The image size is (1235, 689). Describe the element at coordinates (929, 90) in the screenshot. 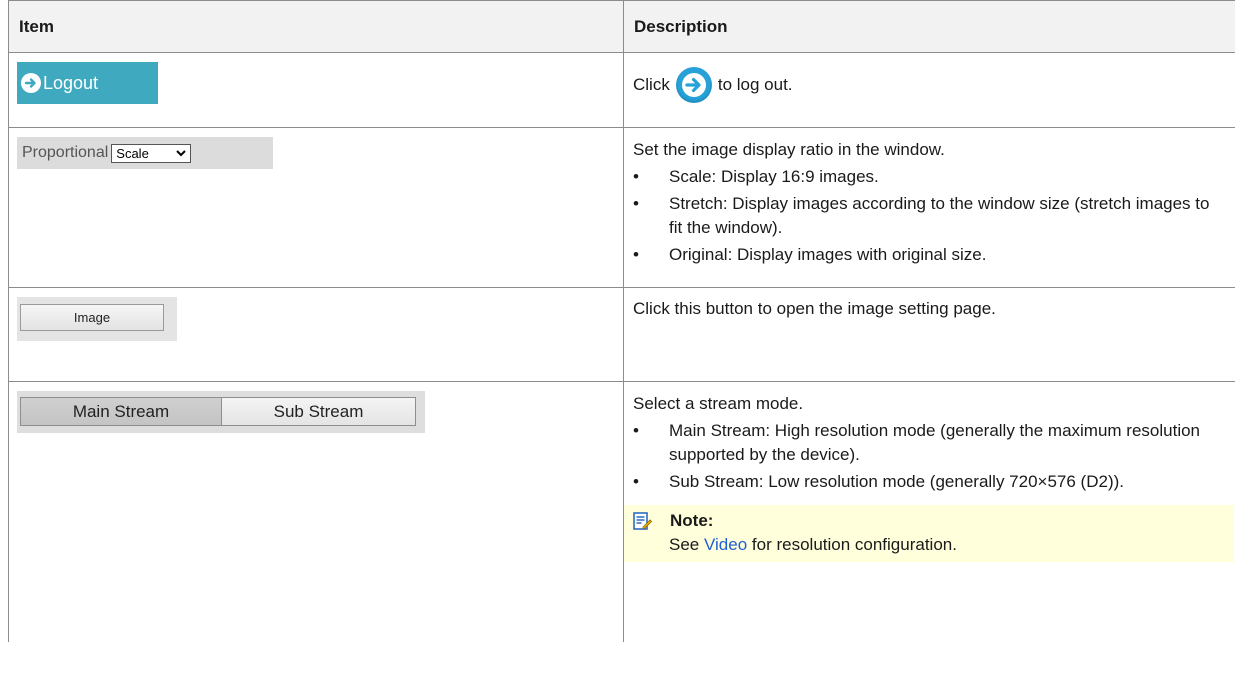

I see `description-cell: Click to log out.` at that location.